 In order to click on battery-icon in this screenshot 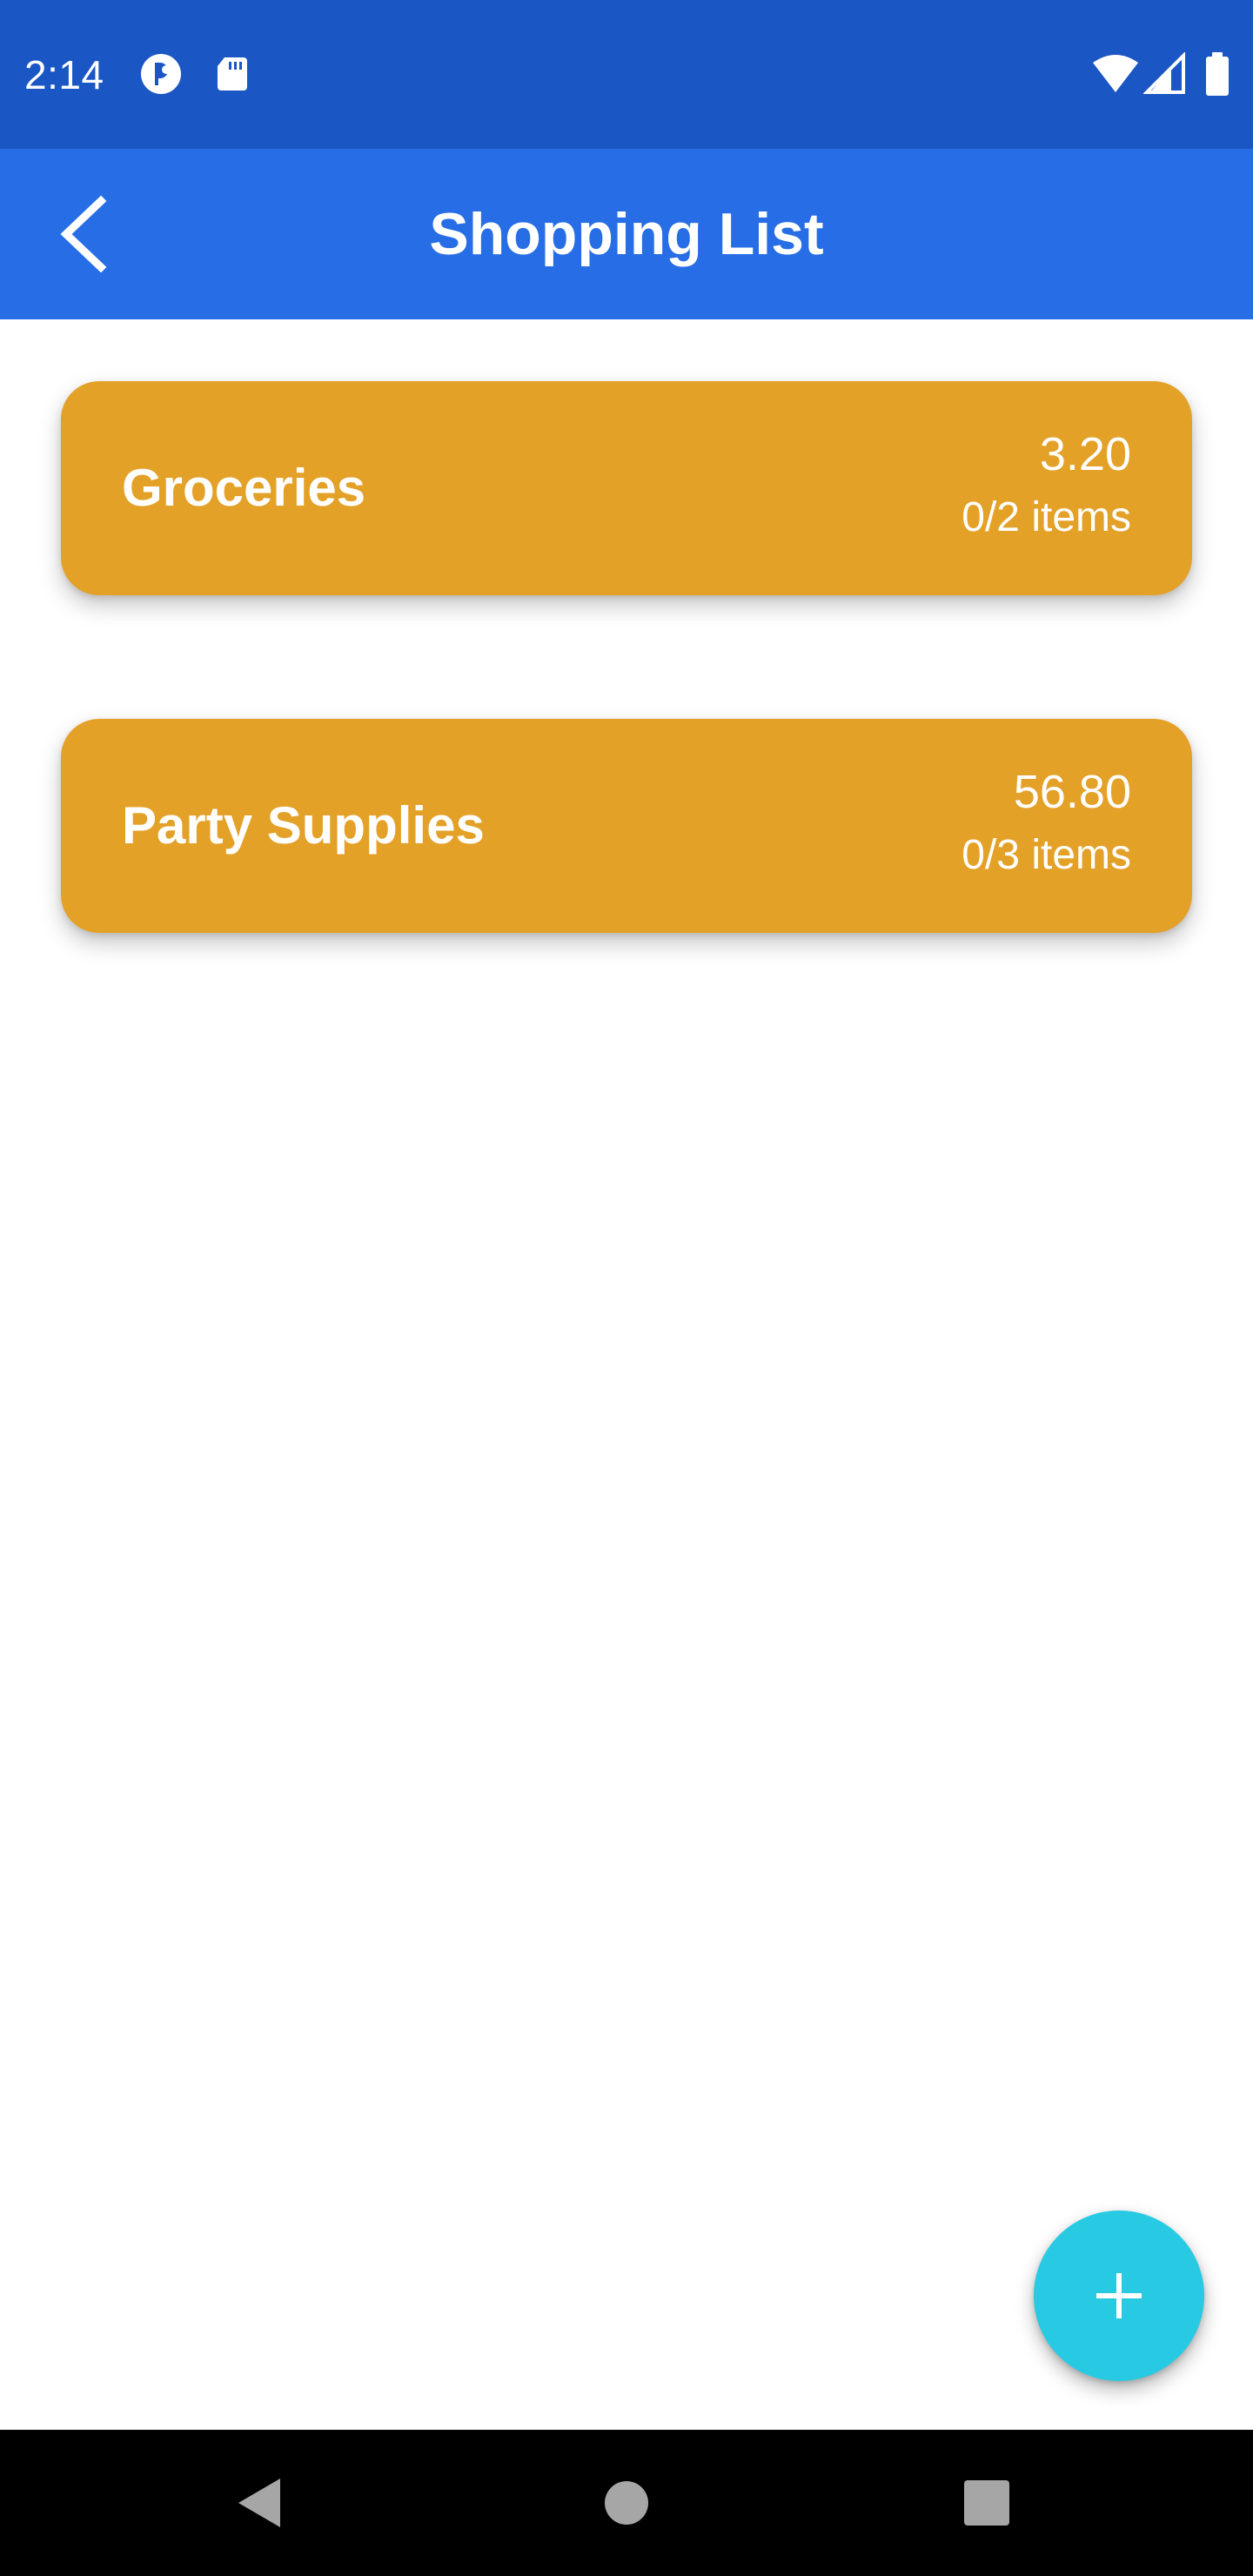, I will do `click(1217, 74)`.